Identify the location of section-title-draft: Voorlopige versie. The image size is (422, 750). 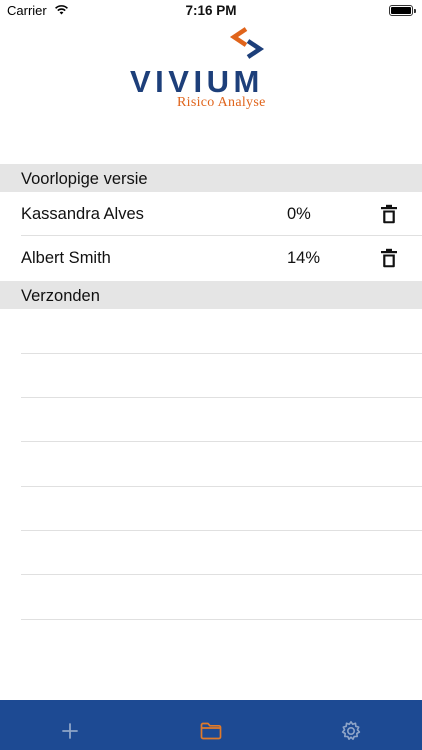
(84, 179).